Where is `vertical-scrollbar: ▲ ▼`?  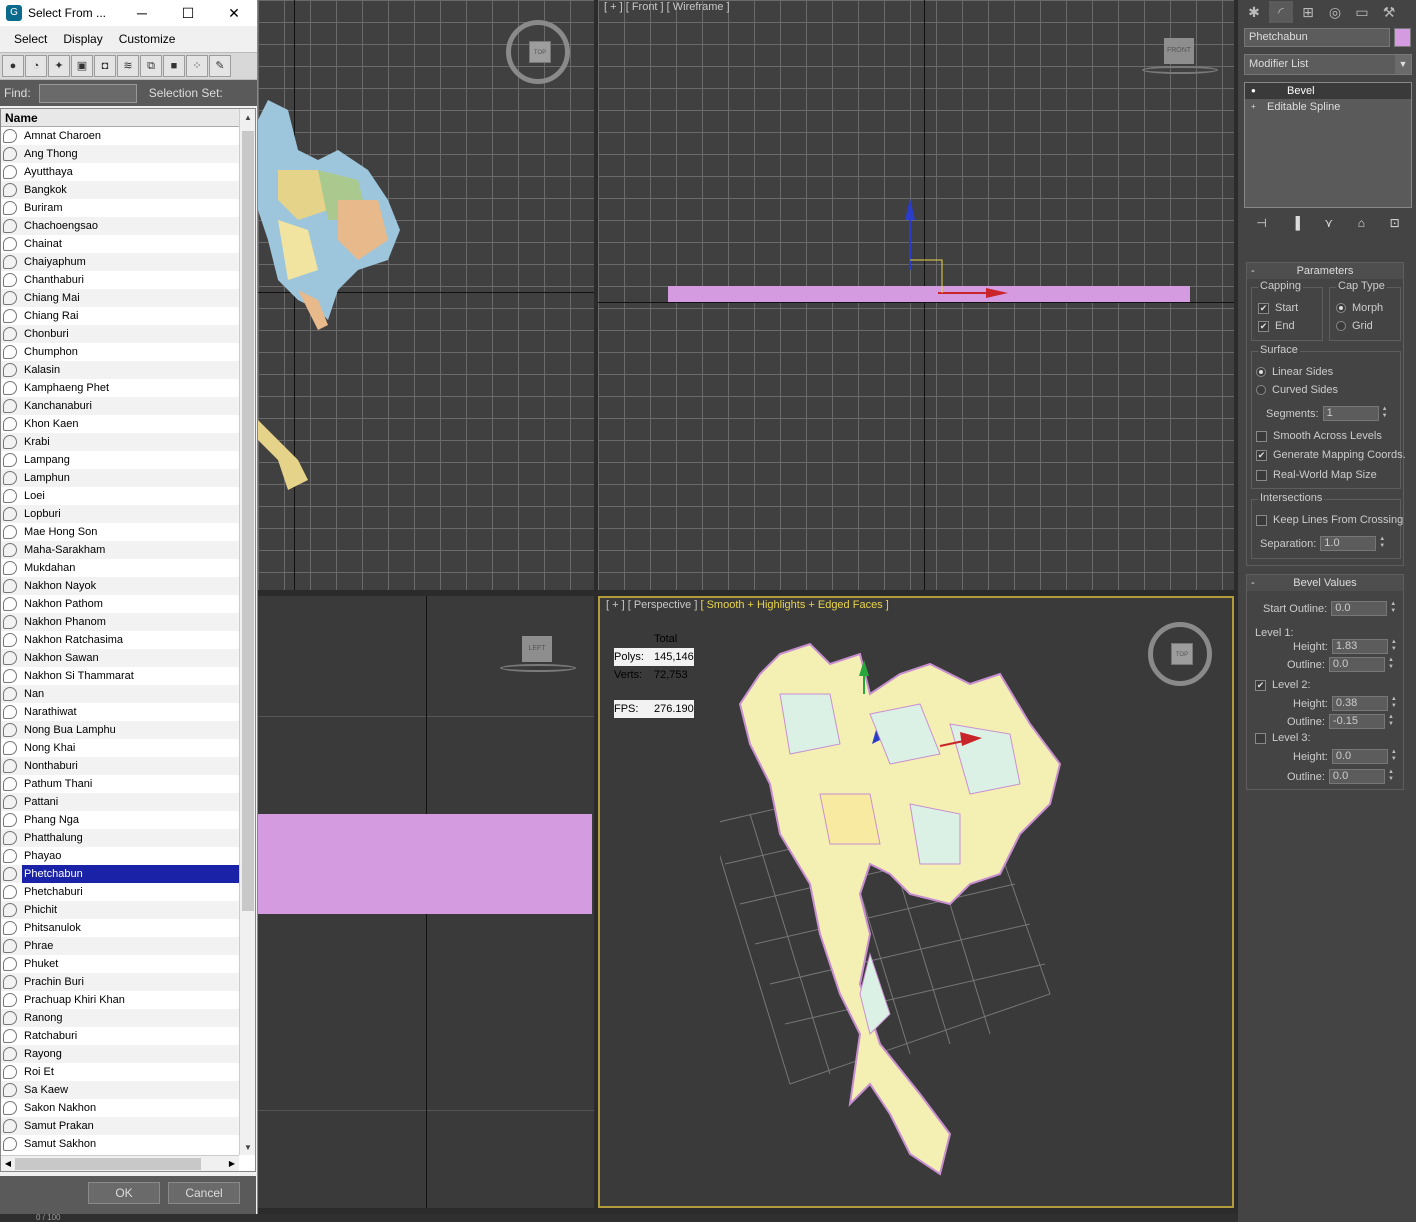
vertical-scrollbar: ▲ ▼ is located at coordinates (247, 632).